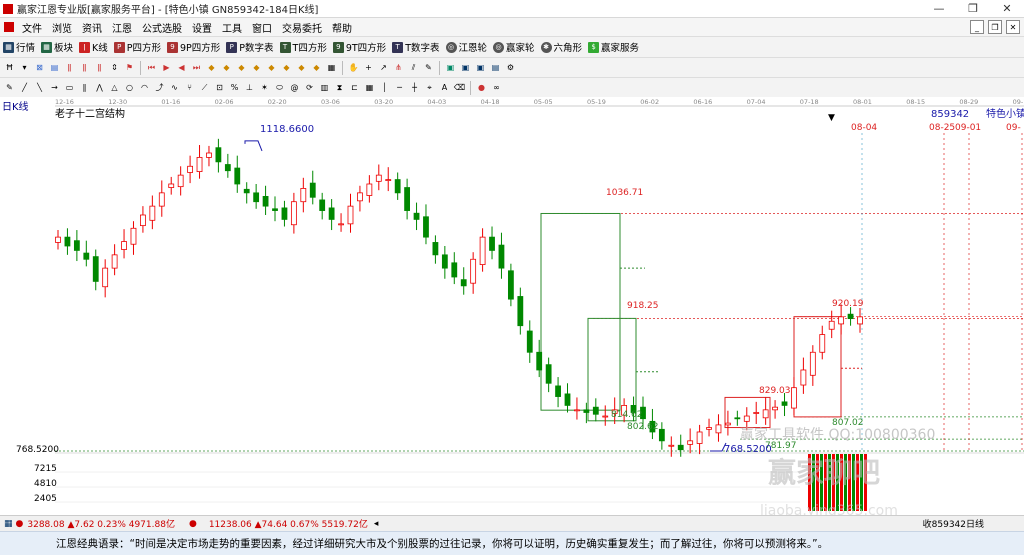 Image resolution: width=1024 pixels, height=555 pixels. I want to click on ellipse-icon: ⬭, so click(279, 87).